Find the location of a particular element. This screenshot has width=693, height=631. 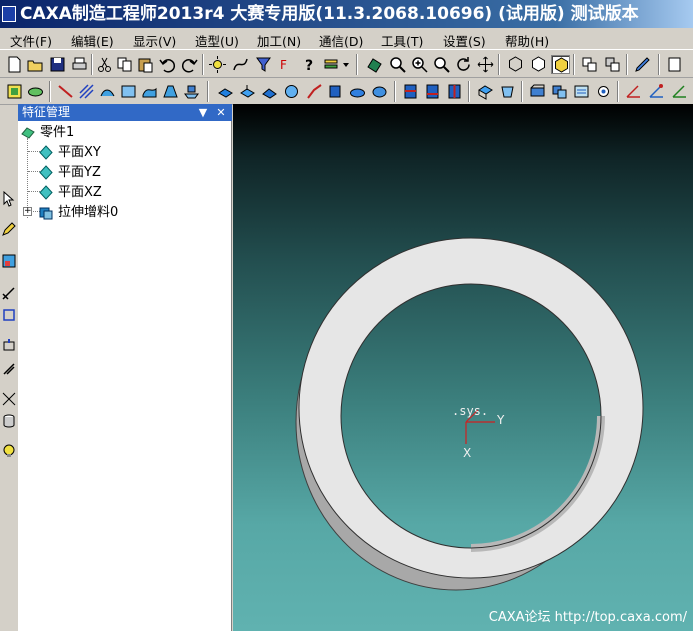

save-icon is located at coordinates (57, 64).